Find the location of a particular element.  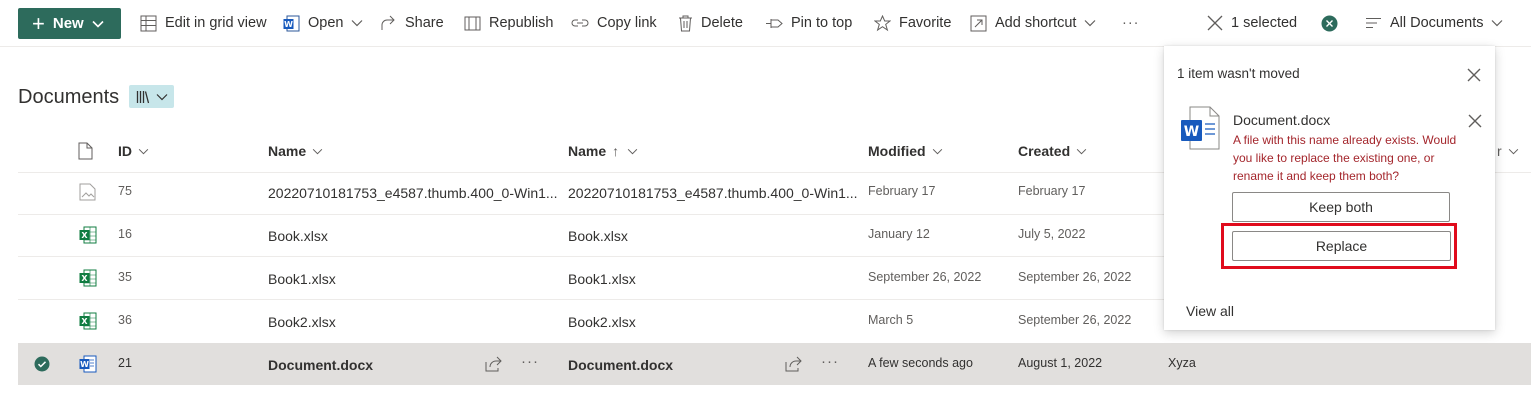

copy-link-button: Copy link is located at coordinates (614, 23).